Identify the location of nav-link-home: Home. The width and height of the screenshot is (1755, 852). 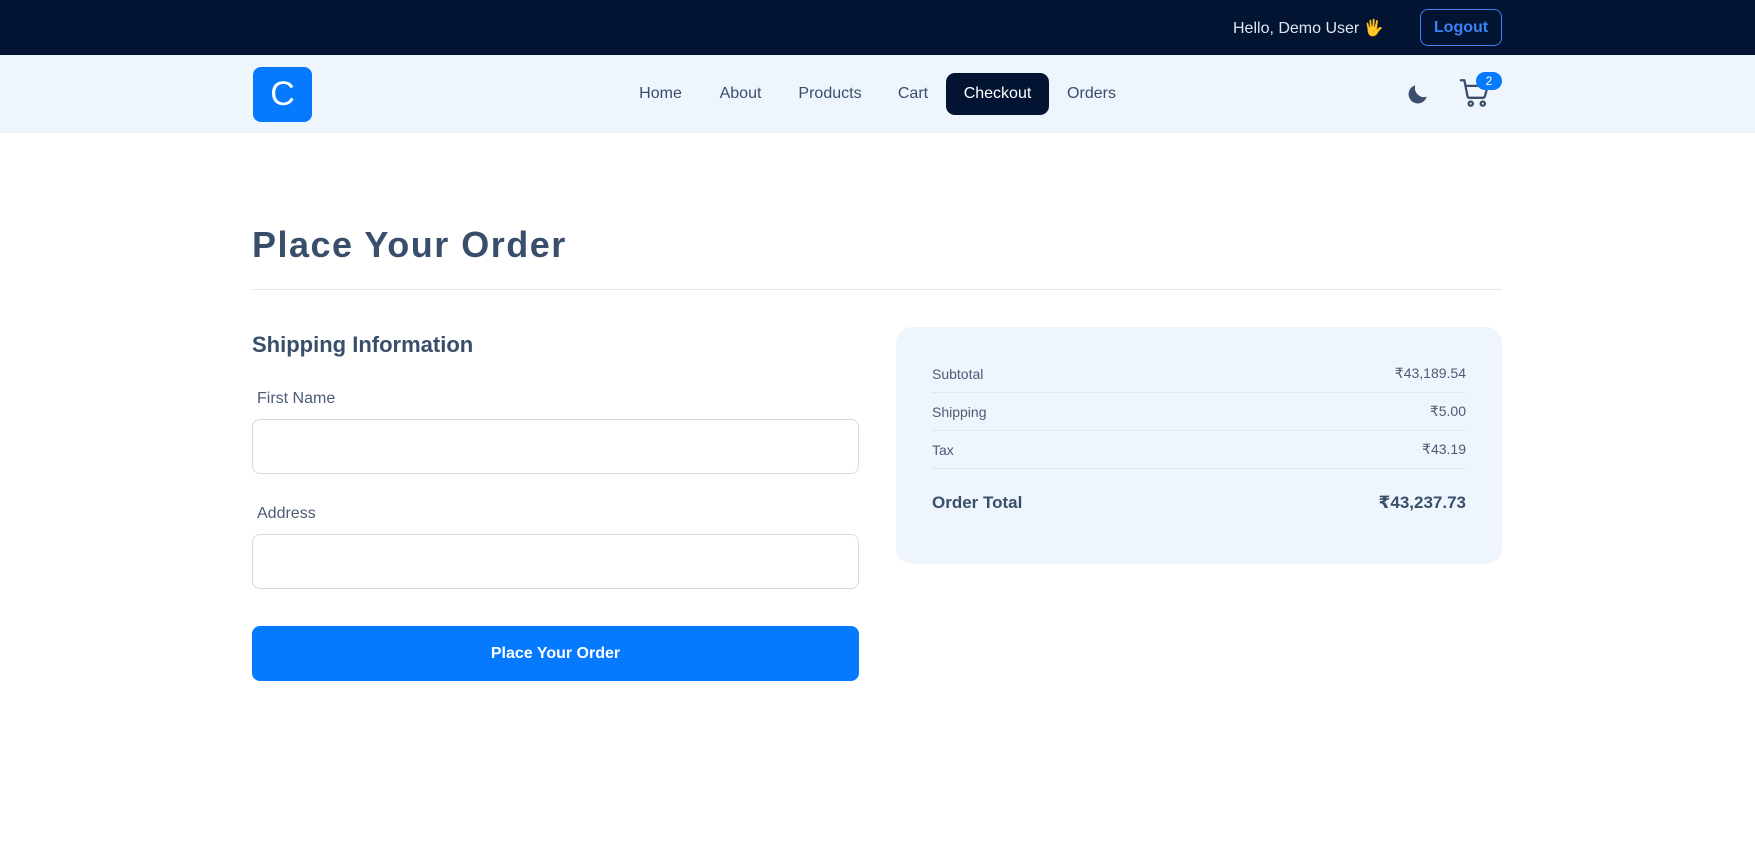
(660, 94).